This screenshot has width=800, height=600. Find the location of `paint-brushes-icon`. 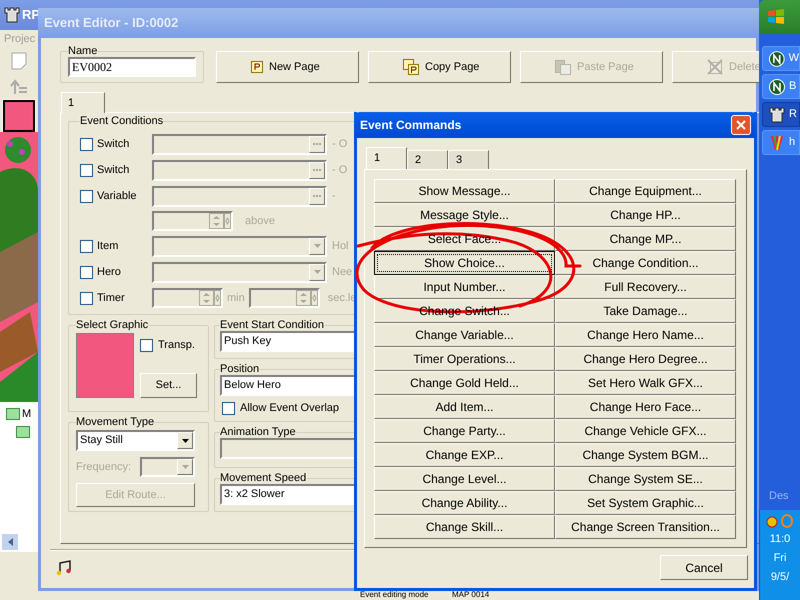

paint-brushes-icon is located at coordinates (777, 142).